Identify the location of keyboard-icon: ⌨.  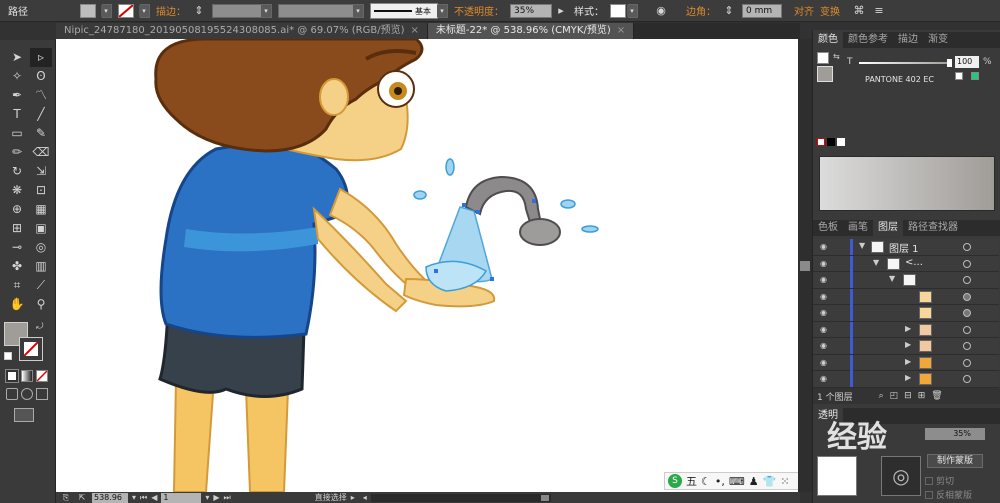
(737, 481).